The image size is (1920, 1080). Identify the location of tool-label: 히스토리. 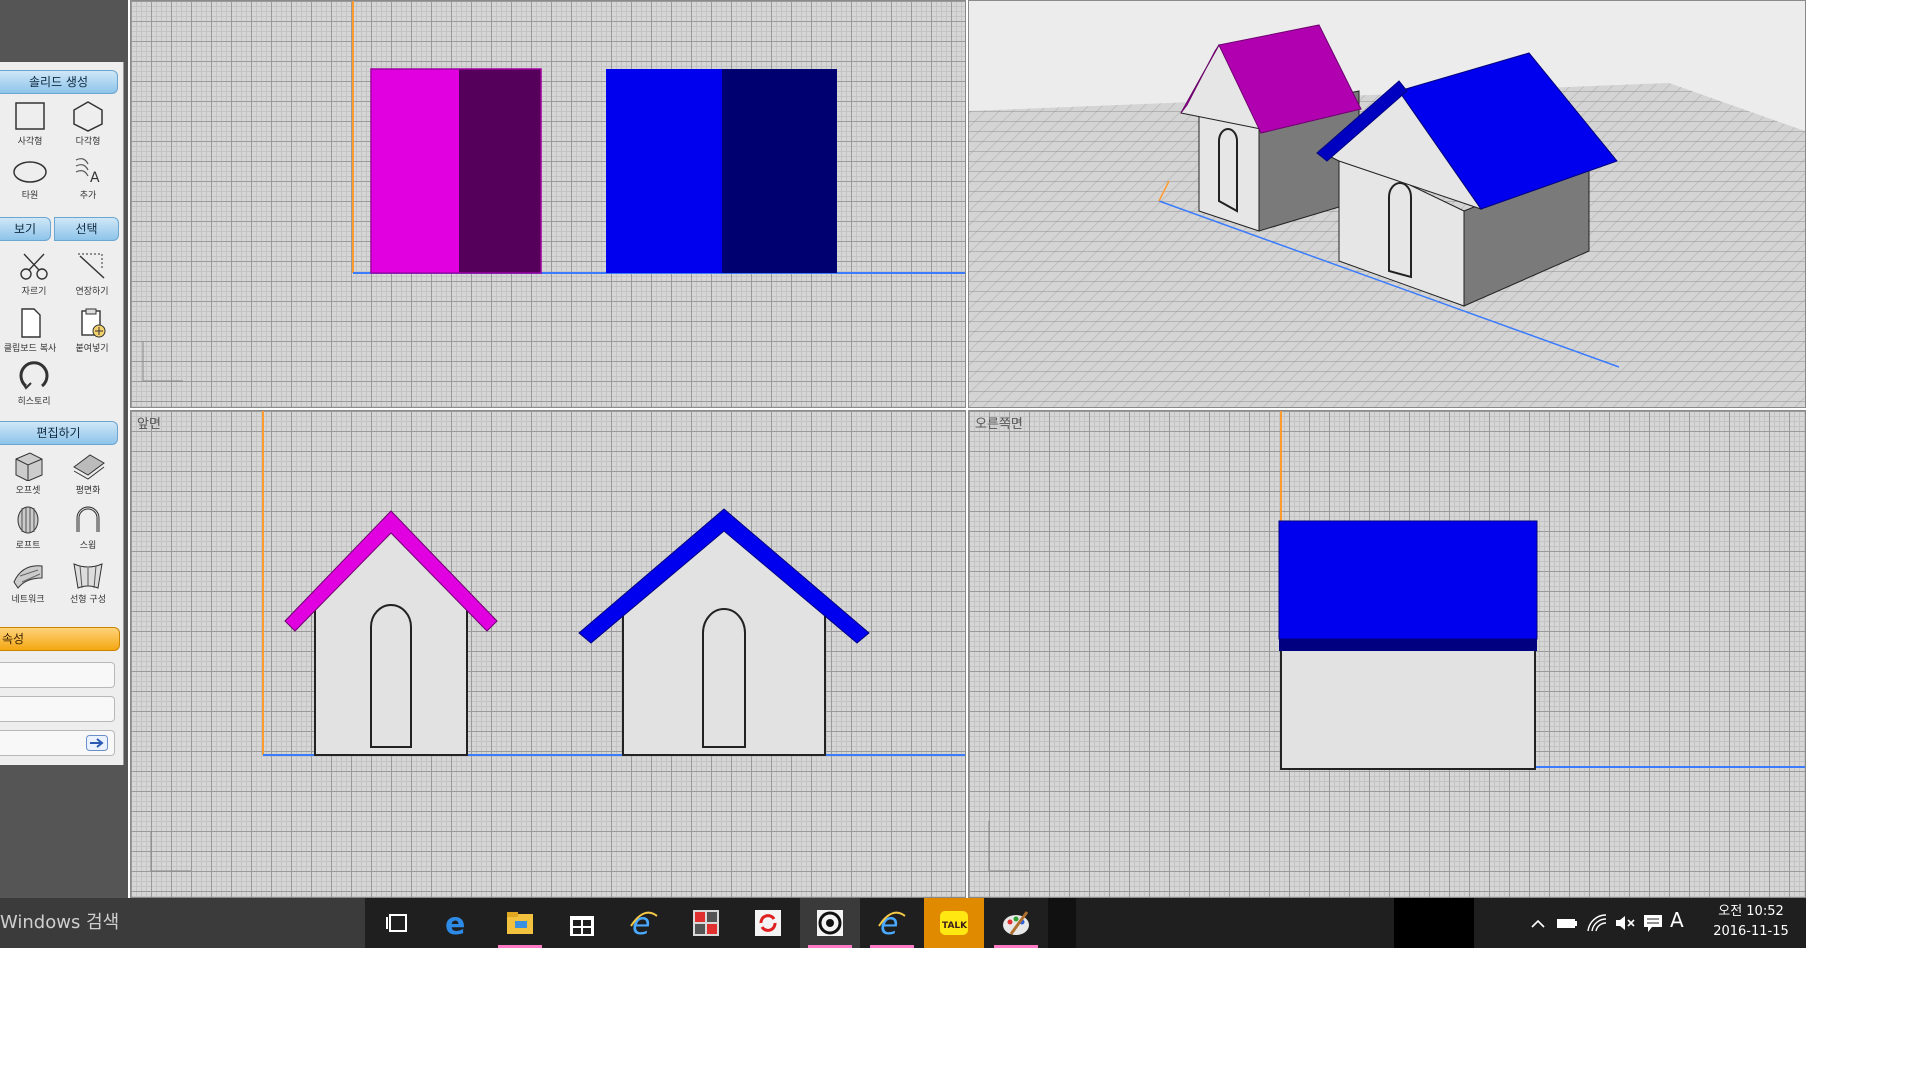
(34, 402).